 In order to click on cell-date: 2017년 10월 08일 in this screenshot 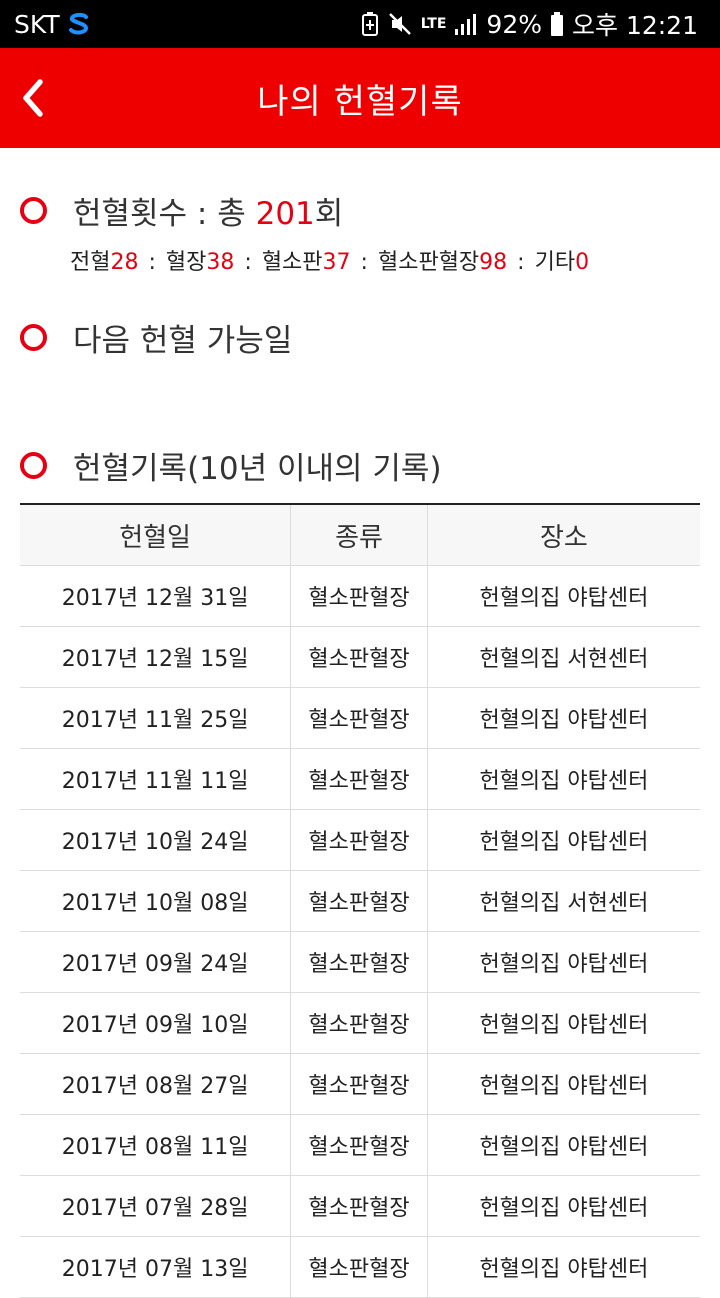, I will do `click(156, 901)`.